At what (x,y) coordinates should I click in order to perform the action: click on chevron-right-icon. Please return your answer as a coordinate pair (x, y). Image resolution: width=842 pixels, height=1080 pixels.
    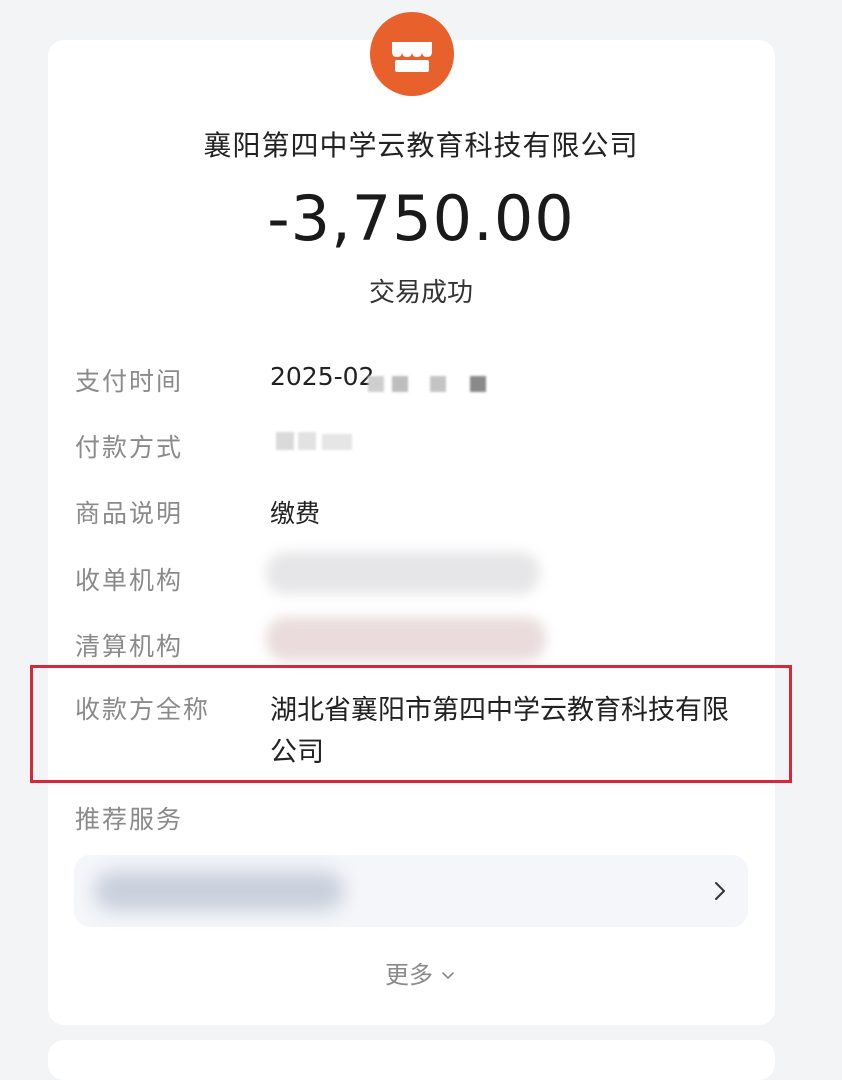
    Looking at the image, I should click on (720, 891).